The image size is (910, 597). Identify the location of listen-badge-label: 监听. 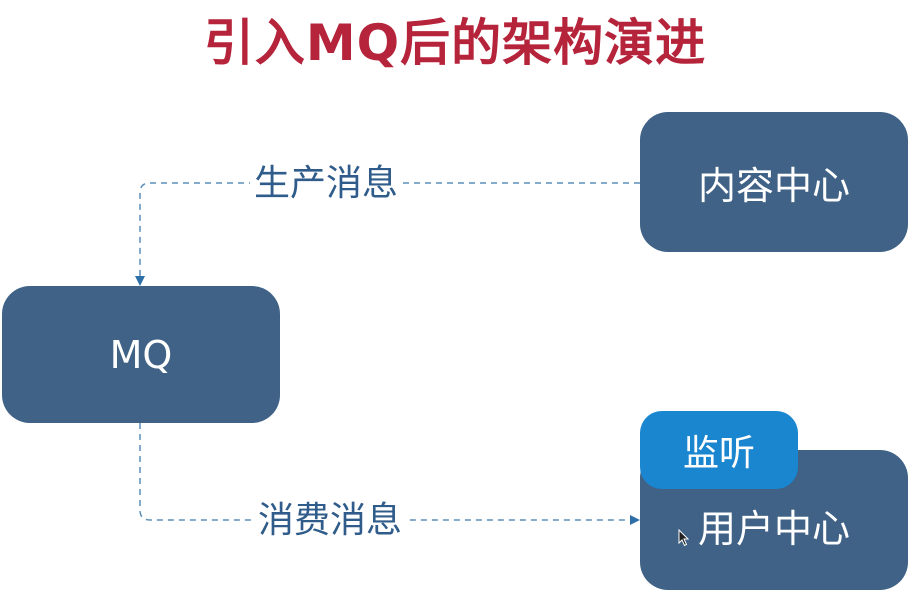
(718, 453).